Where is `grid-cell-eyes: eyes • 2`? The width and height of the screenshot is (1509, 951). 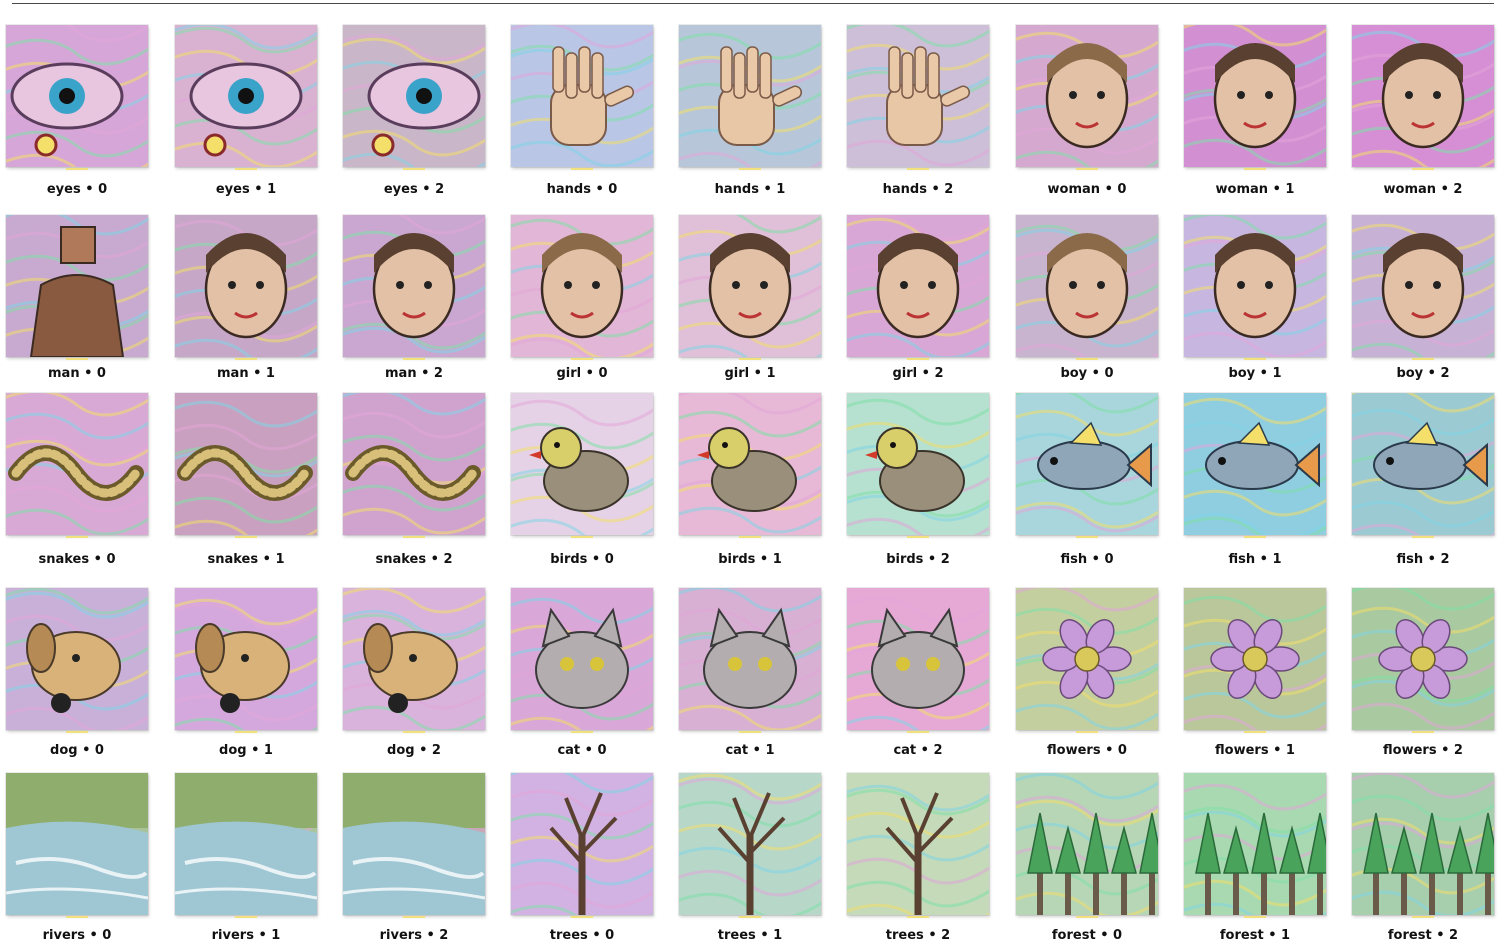 grid-cell-eyes: eyes • 2 is located at coordinates (414, 111).